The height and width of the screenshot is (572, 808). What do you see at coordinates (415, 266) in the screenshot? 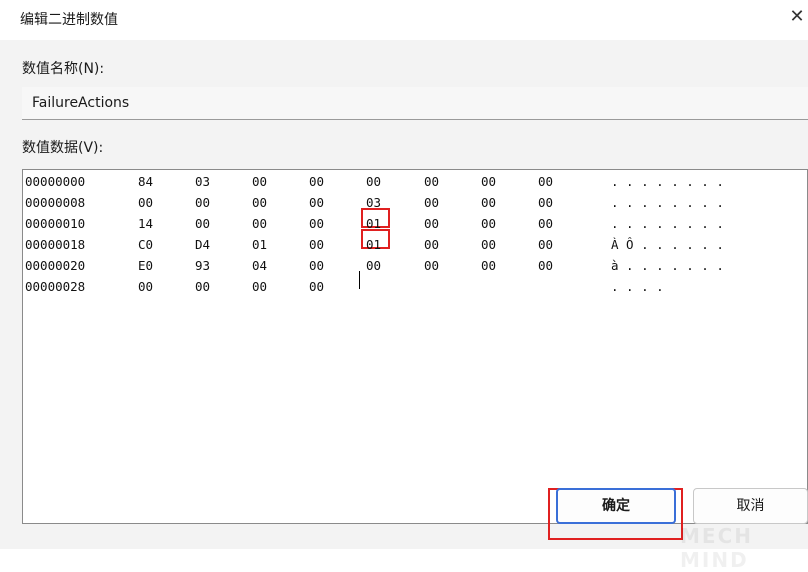
I see `hex-row: 00000020 E0 93 04 00 00 00 00 00 à . . . . . . .` at bounding box center [415, 266].